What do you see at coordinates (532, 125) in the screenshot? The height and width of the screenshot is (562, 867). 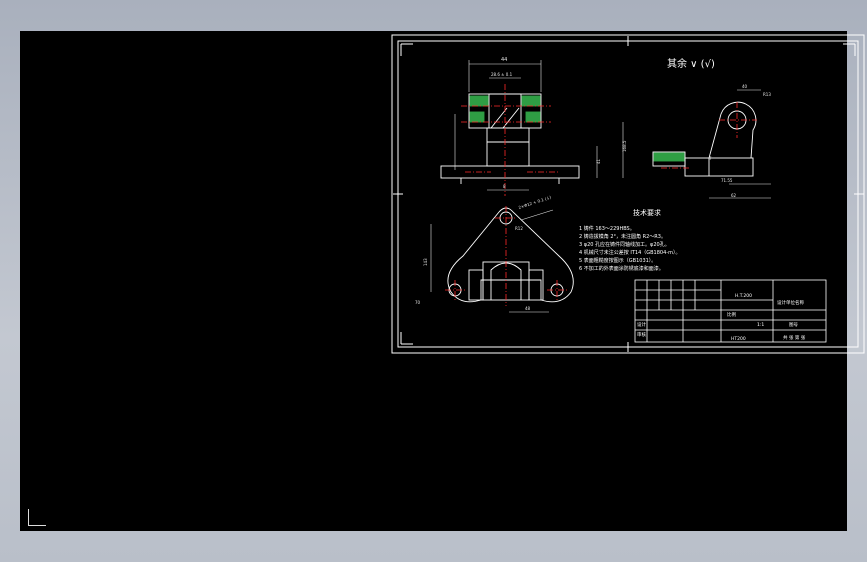 I see `front-view` at bounding box center [532, 125].